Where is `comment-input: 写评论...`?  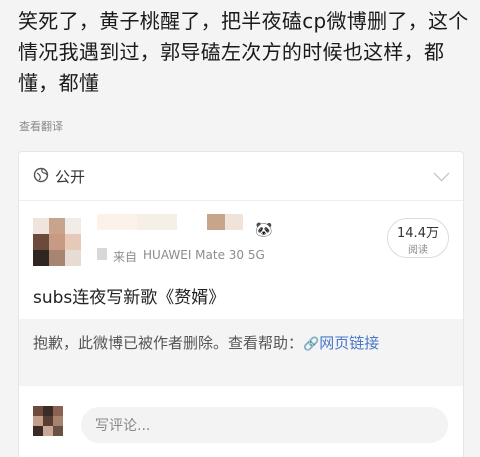
comment-input: 写评论... is located at coordinates (264, 425).